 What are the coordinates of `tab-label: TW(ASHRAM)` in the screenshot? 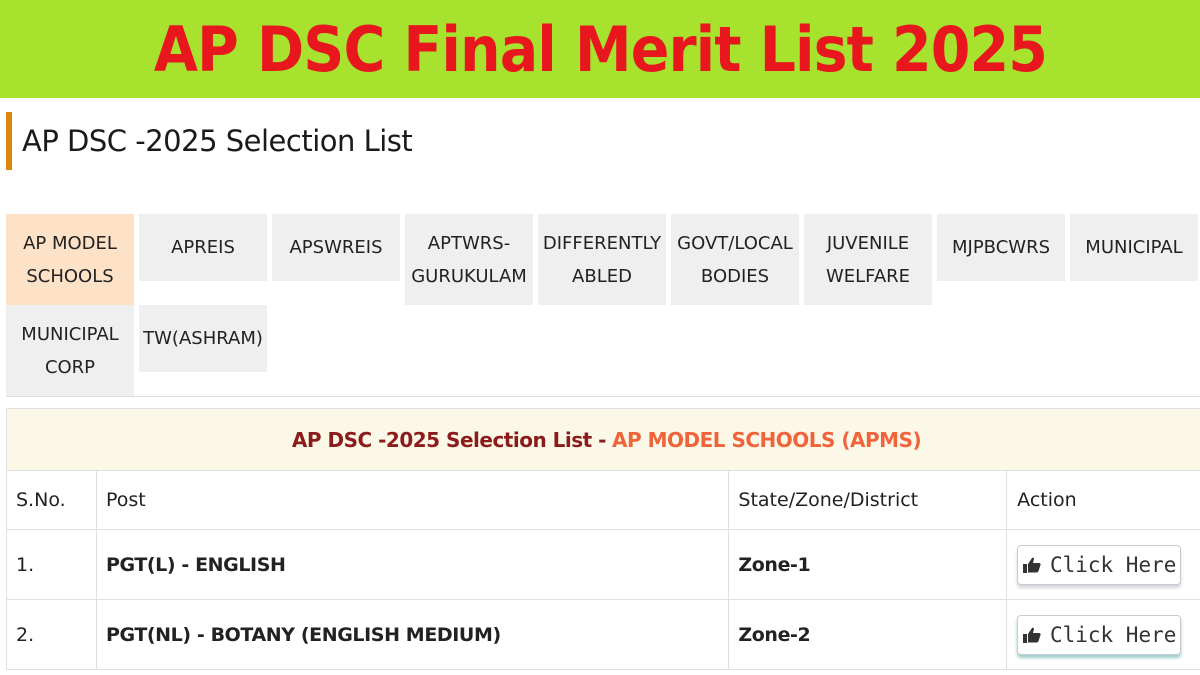 It's located at (203, 338).